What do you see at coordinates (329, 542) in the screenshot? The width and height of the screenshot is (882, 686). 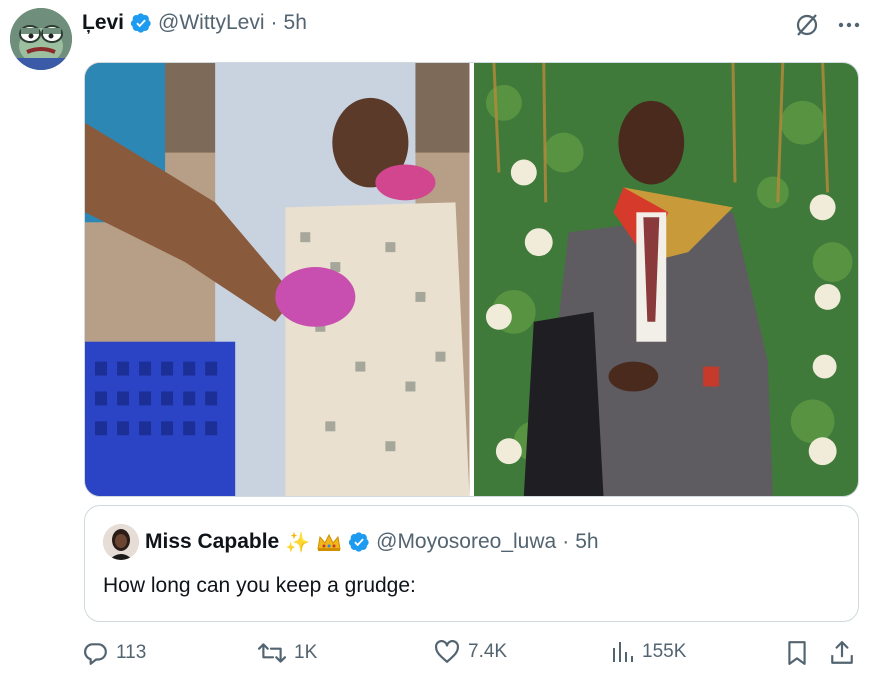 I see `crown-icon` at bounding box center [329, 542].